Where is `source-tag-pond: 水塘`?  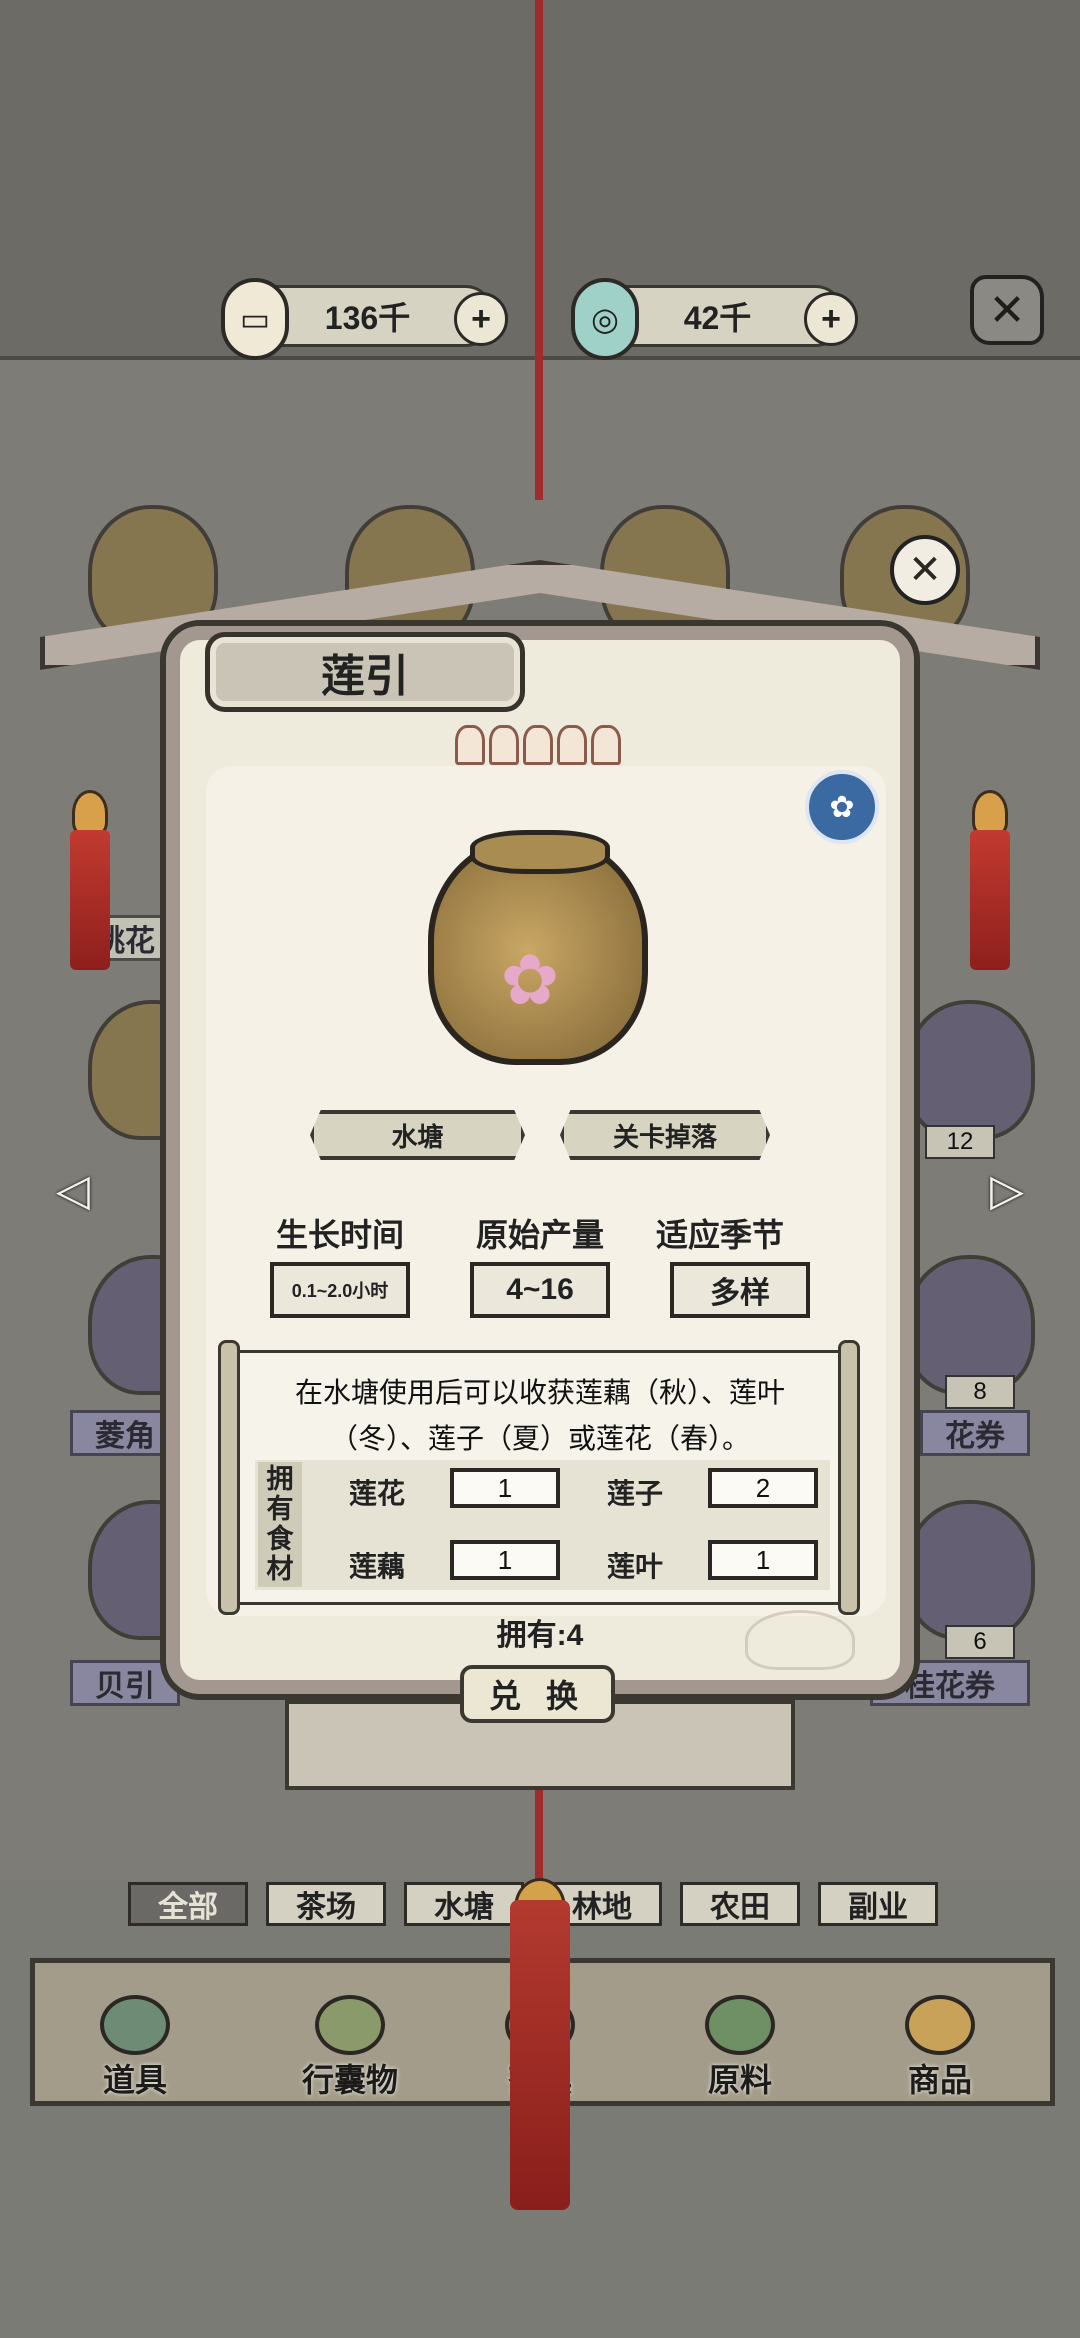
source-tag-pond: 水塘 is located at coordinates (417, 1135).